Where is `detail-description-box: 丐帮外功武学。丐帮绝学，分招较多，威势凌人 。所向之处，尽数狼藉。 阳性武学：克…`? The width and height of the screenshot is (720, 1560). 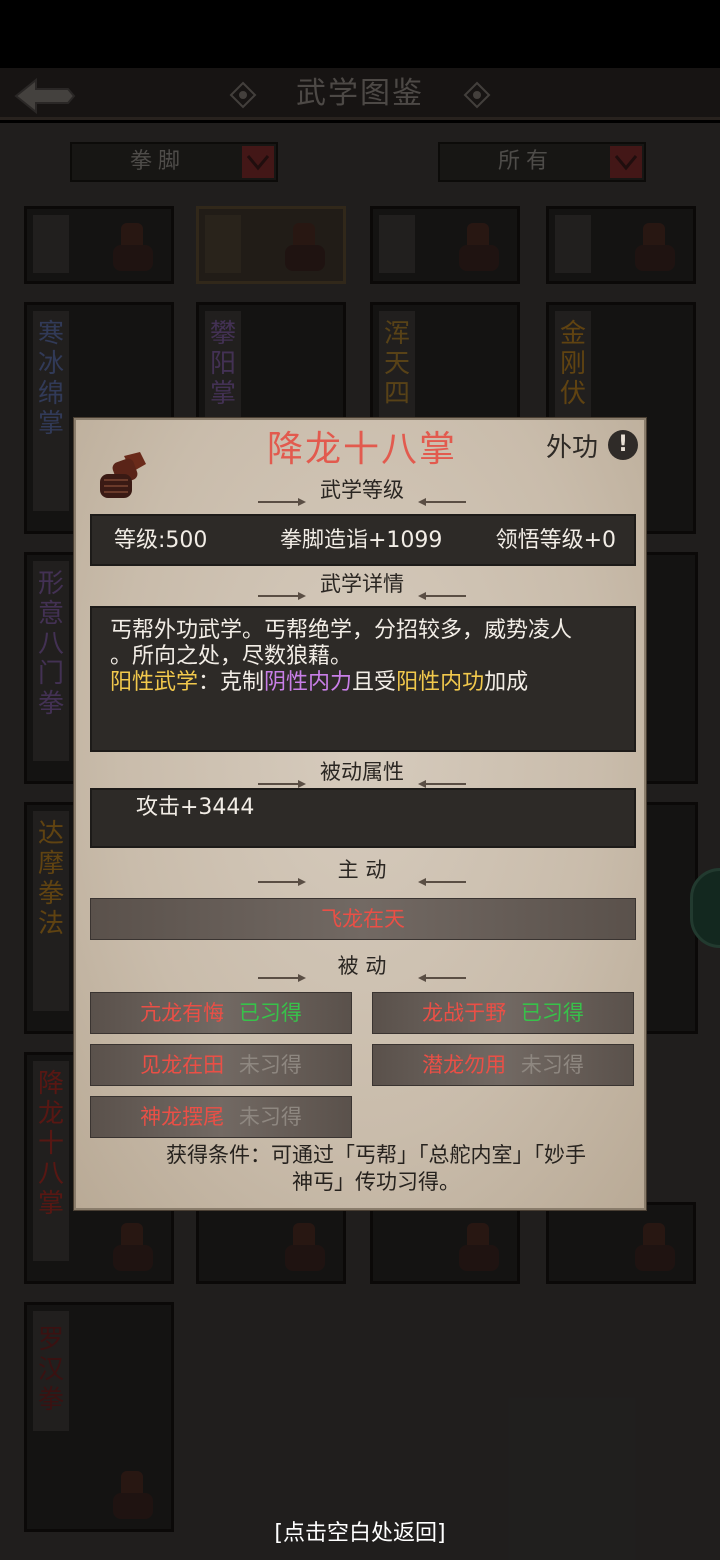
detail-description-box: 丐帮外功武学。丐帮绝学，分招较多，威势凌人 。所向之处，尽数狼藉。 阳性武学：克… is located at coordinates (363, 679).